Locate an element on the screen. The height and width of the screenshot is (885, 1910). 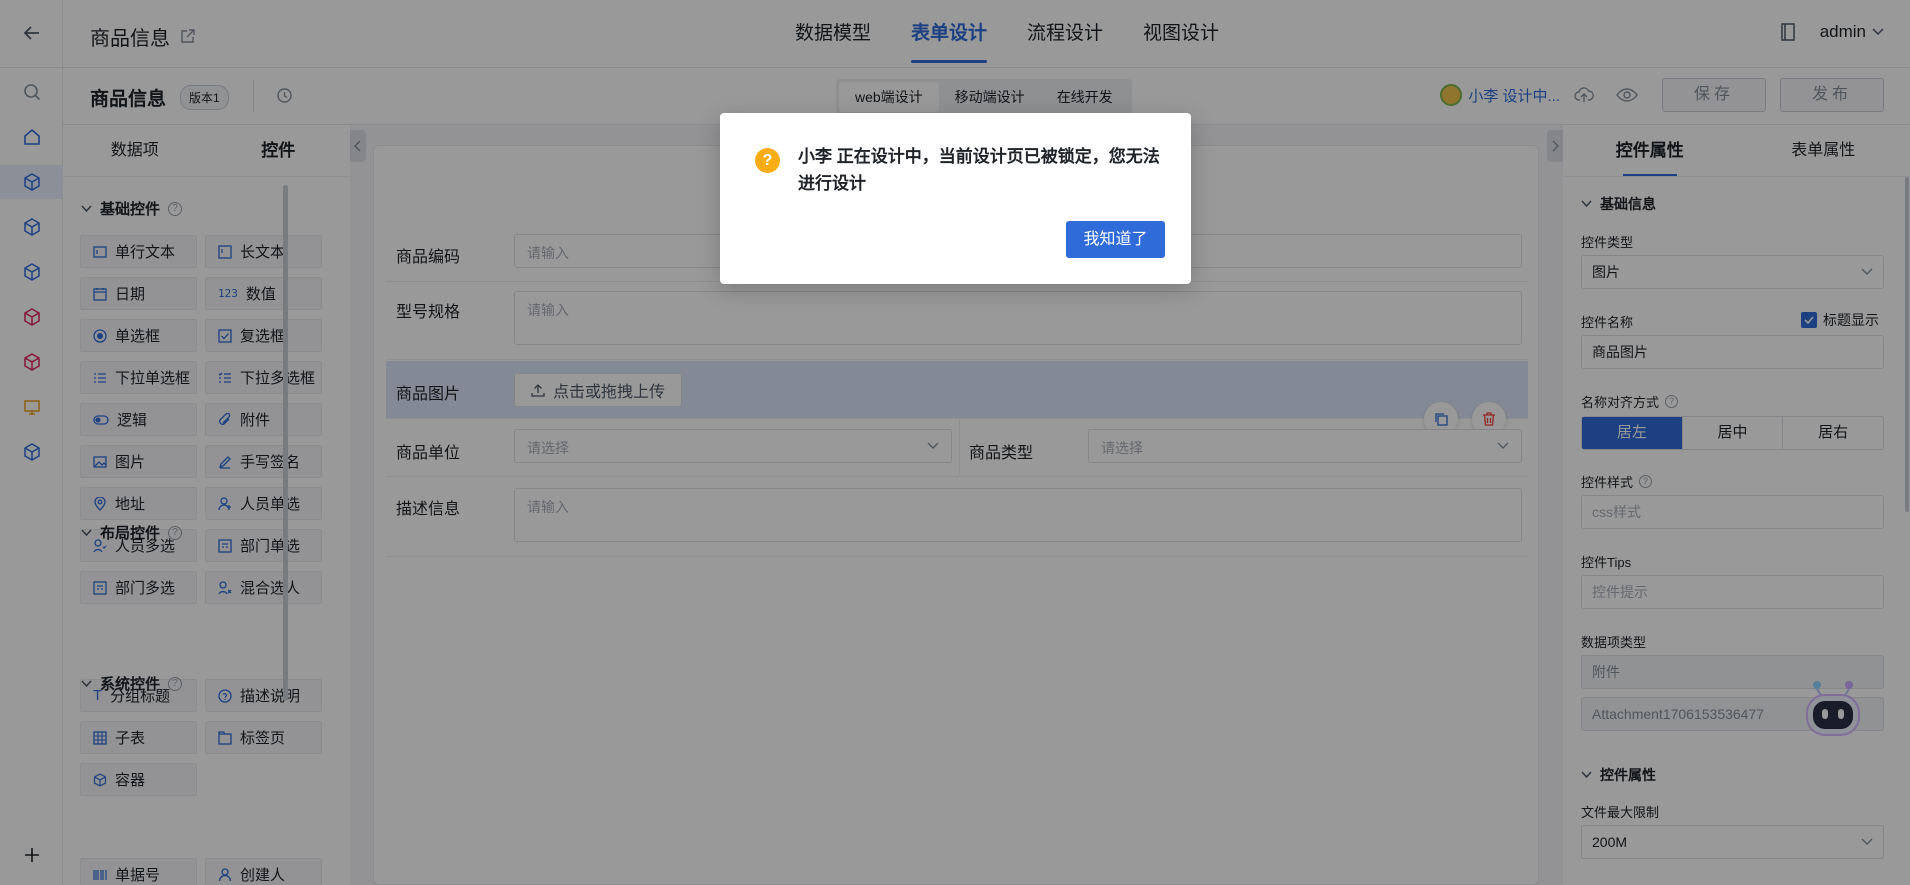
lock-warning-dialog: ? 小李 正在设计中，当前设计页已被锁定，您无法进行设计 我知道了 is located at coordinates (955, 198).